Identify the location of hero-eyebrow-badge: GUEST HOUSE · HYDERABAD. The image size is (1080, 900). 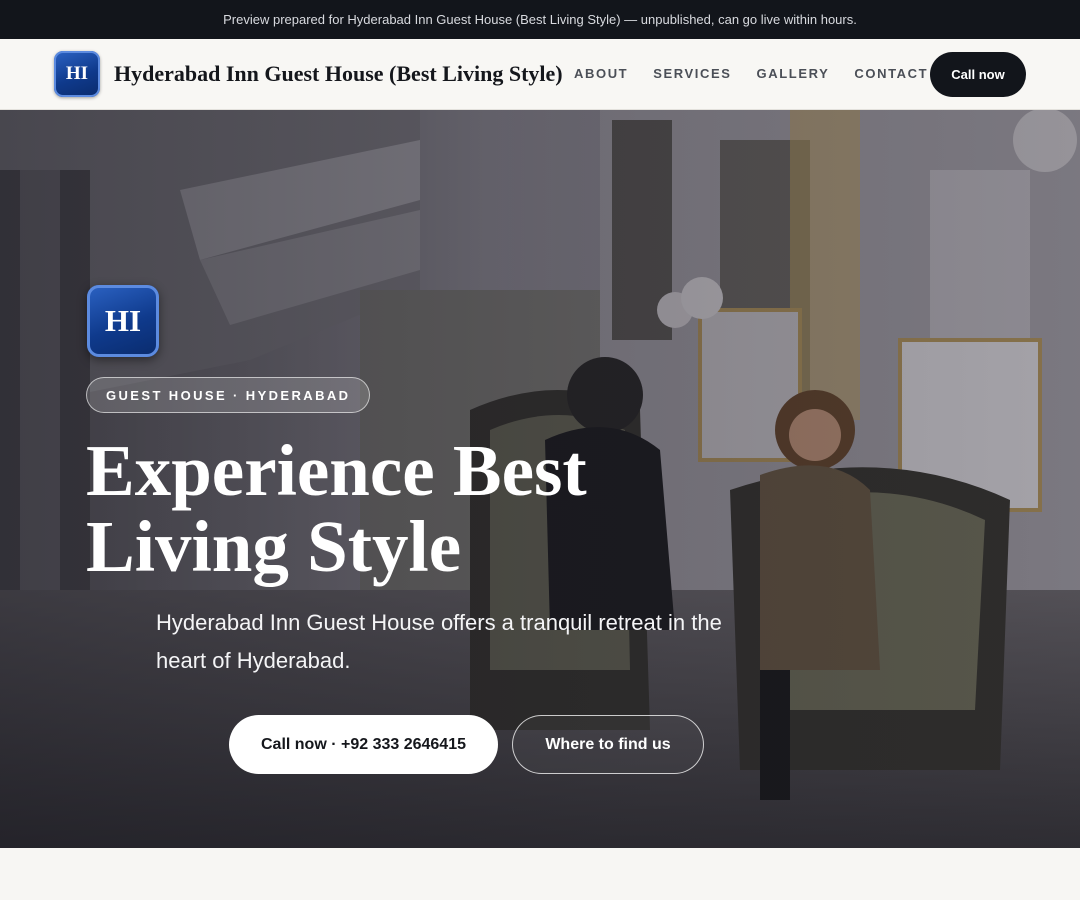
(228, 395).